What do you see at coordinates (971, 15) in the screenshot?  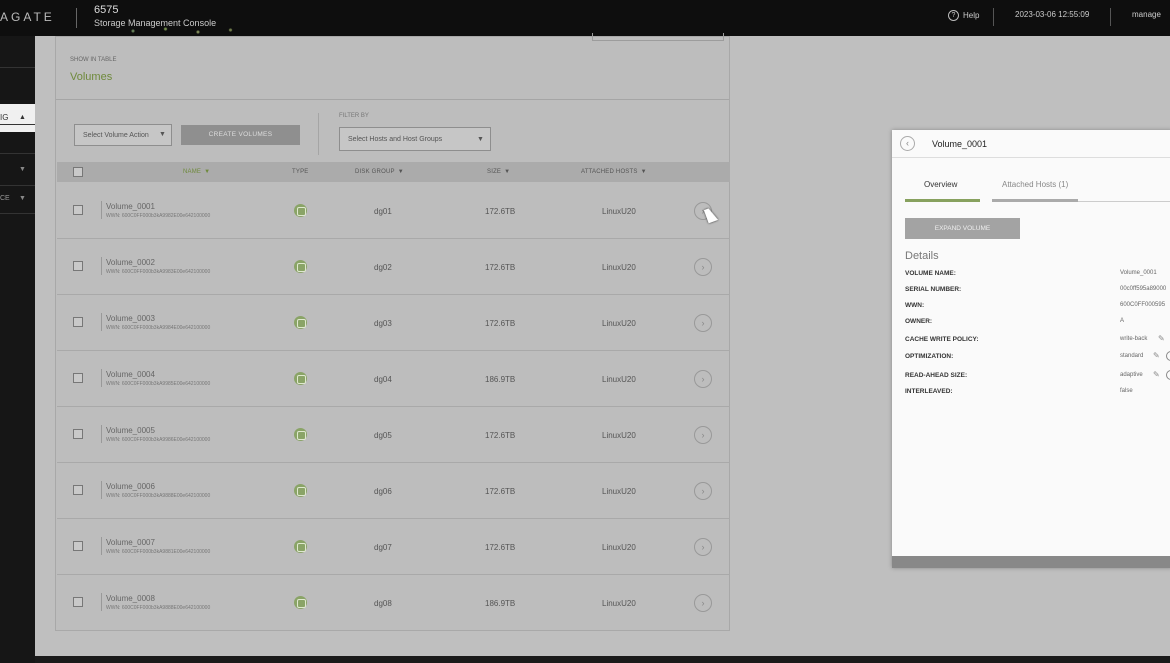 I see `help-label: Help` at bounding box center [971, 15].